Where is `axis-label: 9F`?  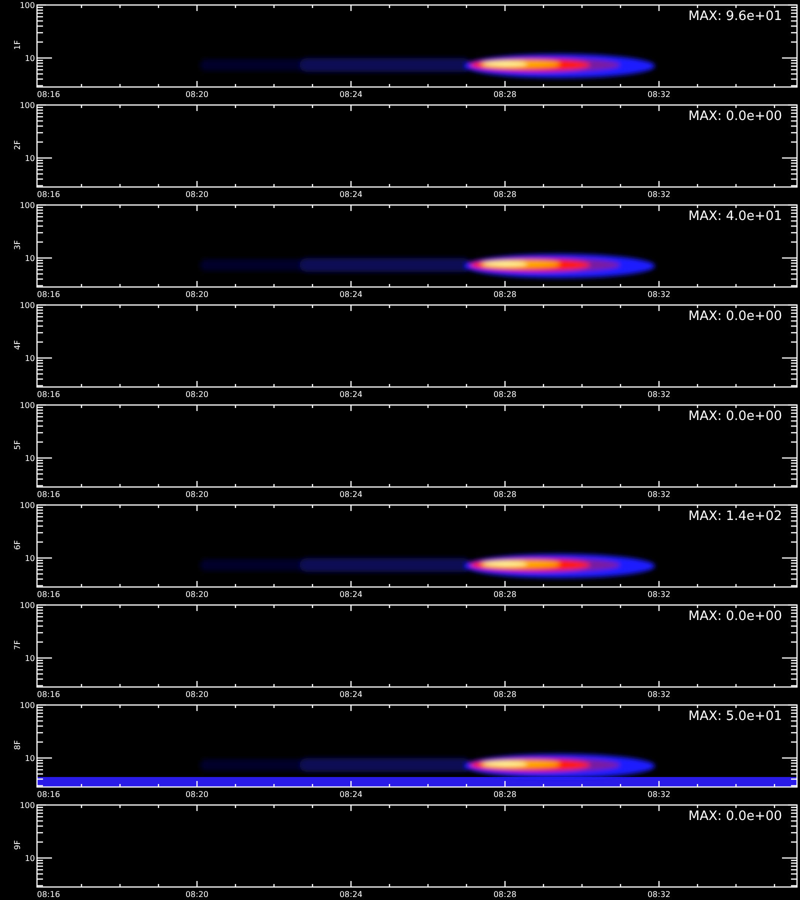
axis-label: 9F is located at coordinates (17, 845).